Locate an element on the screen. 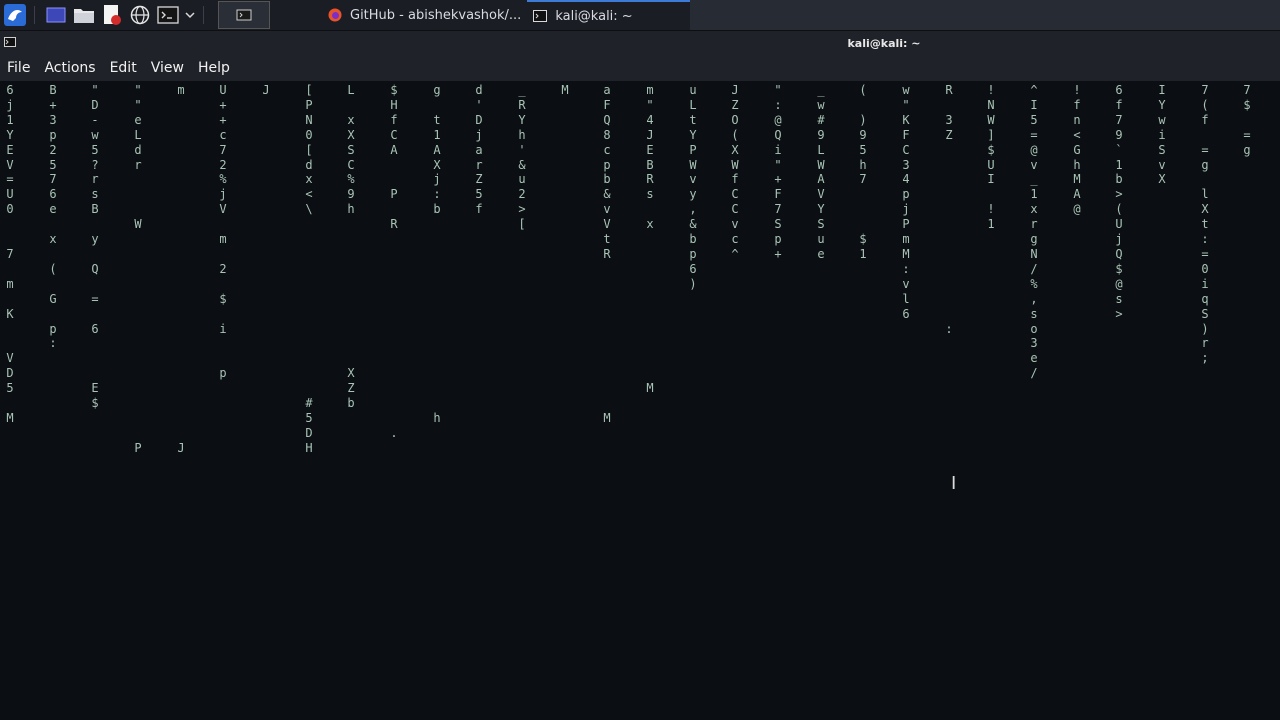 This screenshot has width=1280, height=720. top-panel: GitHub - abishekvashok/... kali@kali: ~ is located at coordinates (640, 15).